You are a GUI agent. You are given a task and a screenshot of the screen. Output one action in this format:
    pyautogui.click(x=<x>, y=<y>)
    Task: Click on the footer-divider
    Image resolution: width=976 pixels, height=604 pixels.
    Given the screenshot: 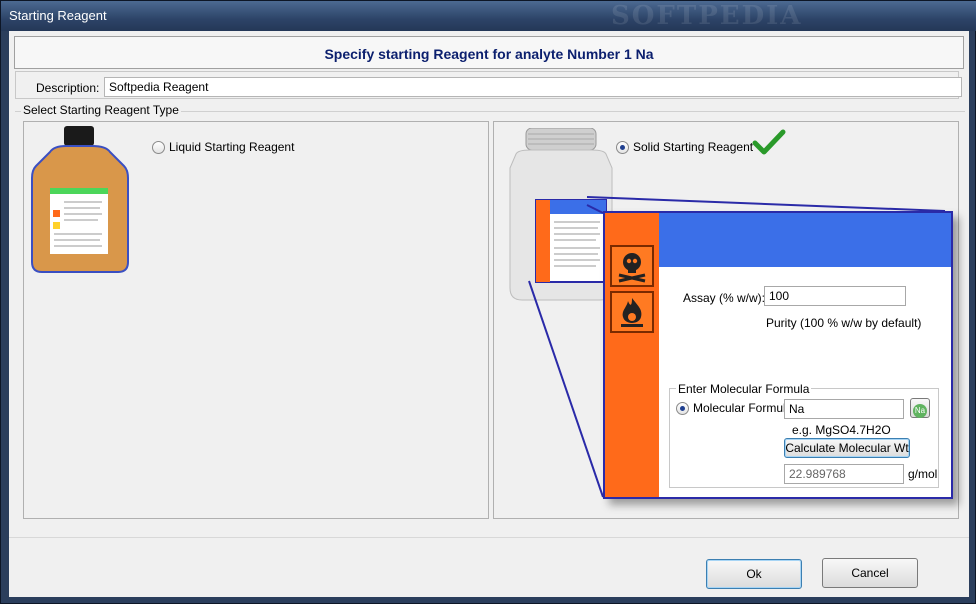 What is the action you would take?
    pyautogui.click(x=489, y=537)
    